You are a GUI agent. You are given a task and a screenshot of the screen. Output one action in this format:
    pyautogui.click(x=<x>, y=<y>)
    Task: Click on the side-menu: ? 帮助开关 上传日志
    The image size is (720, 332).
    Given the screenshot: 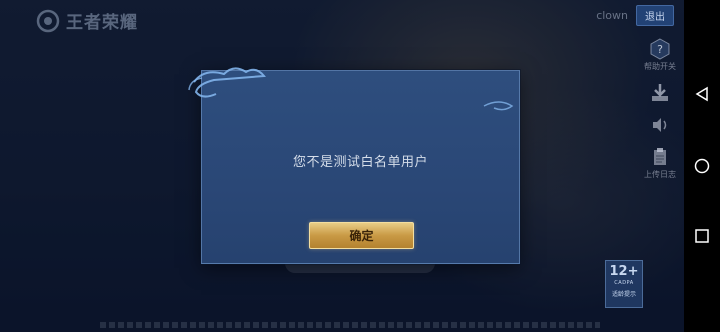 What is the action you would take?
    pyautogui.click(x=660, y=114)
    